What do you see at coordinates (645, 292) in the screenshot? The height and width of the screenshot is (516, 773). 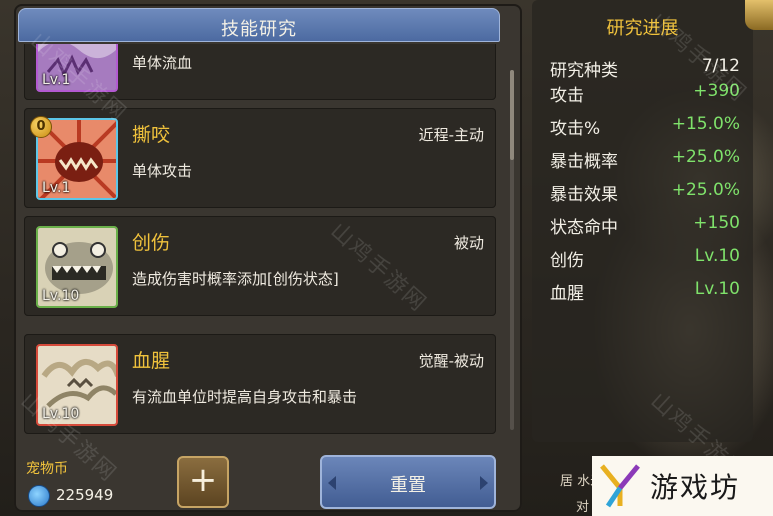 I see `stat-row: 血腥 Lv.10` at bounding box center [645, 292].